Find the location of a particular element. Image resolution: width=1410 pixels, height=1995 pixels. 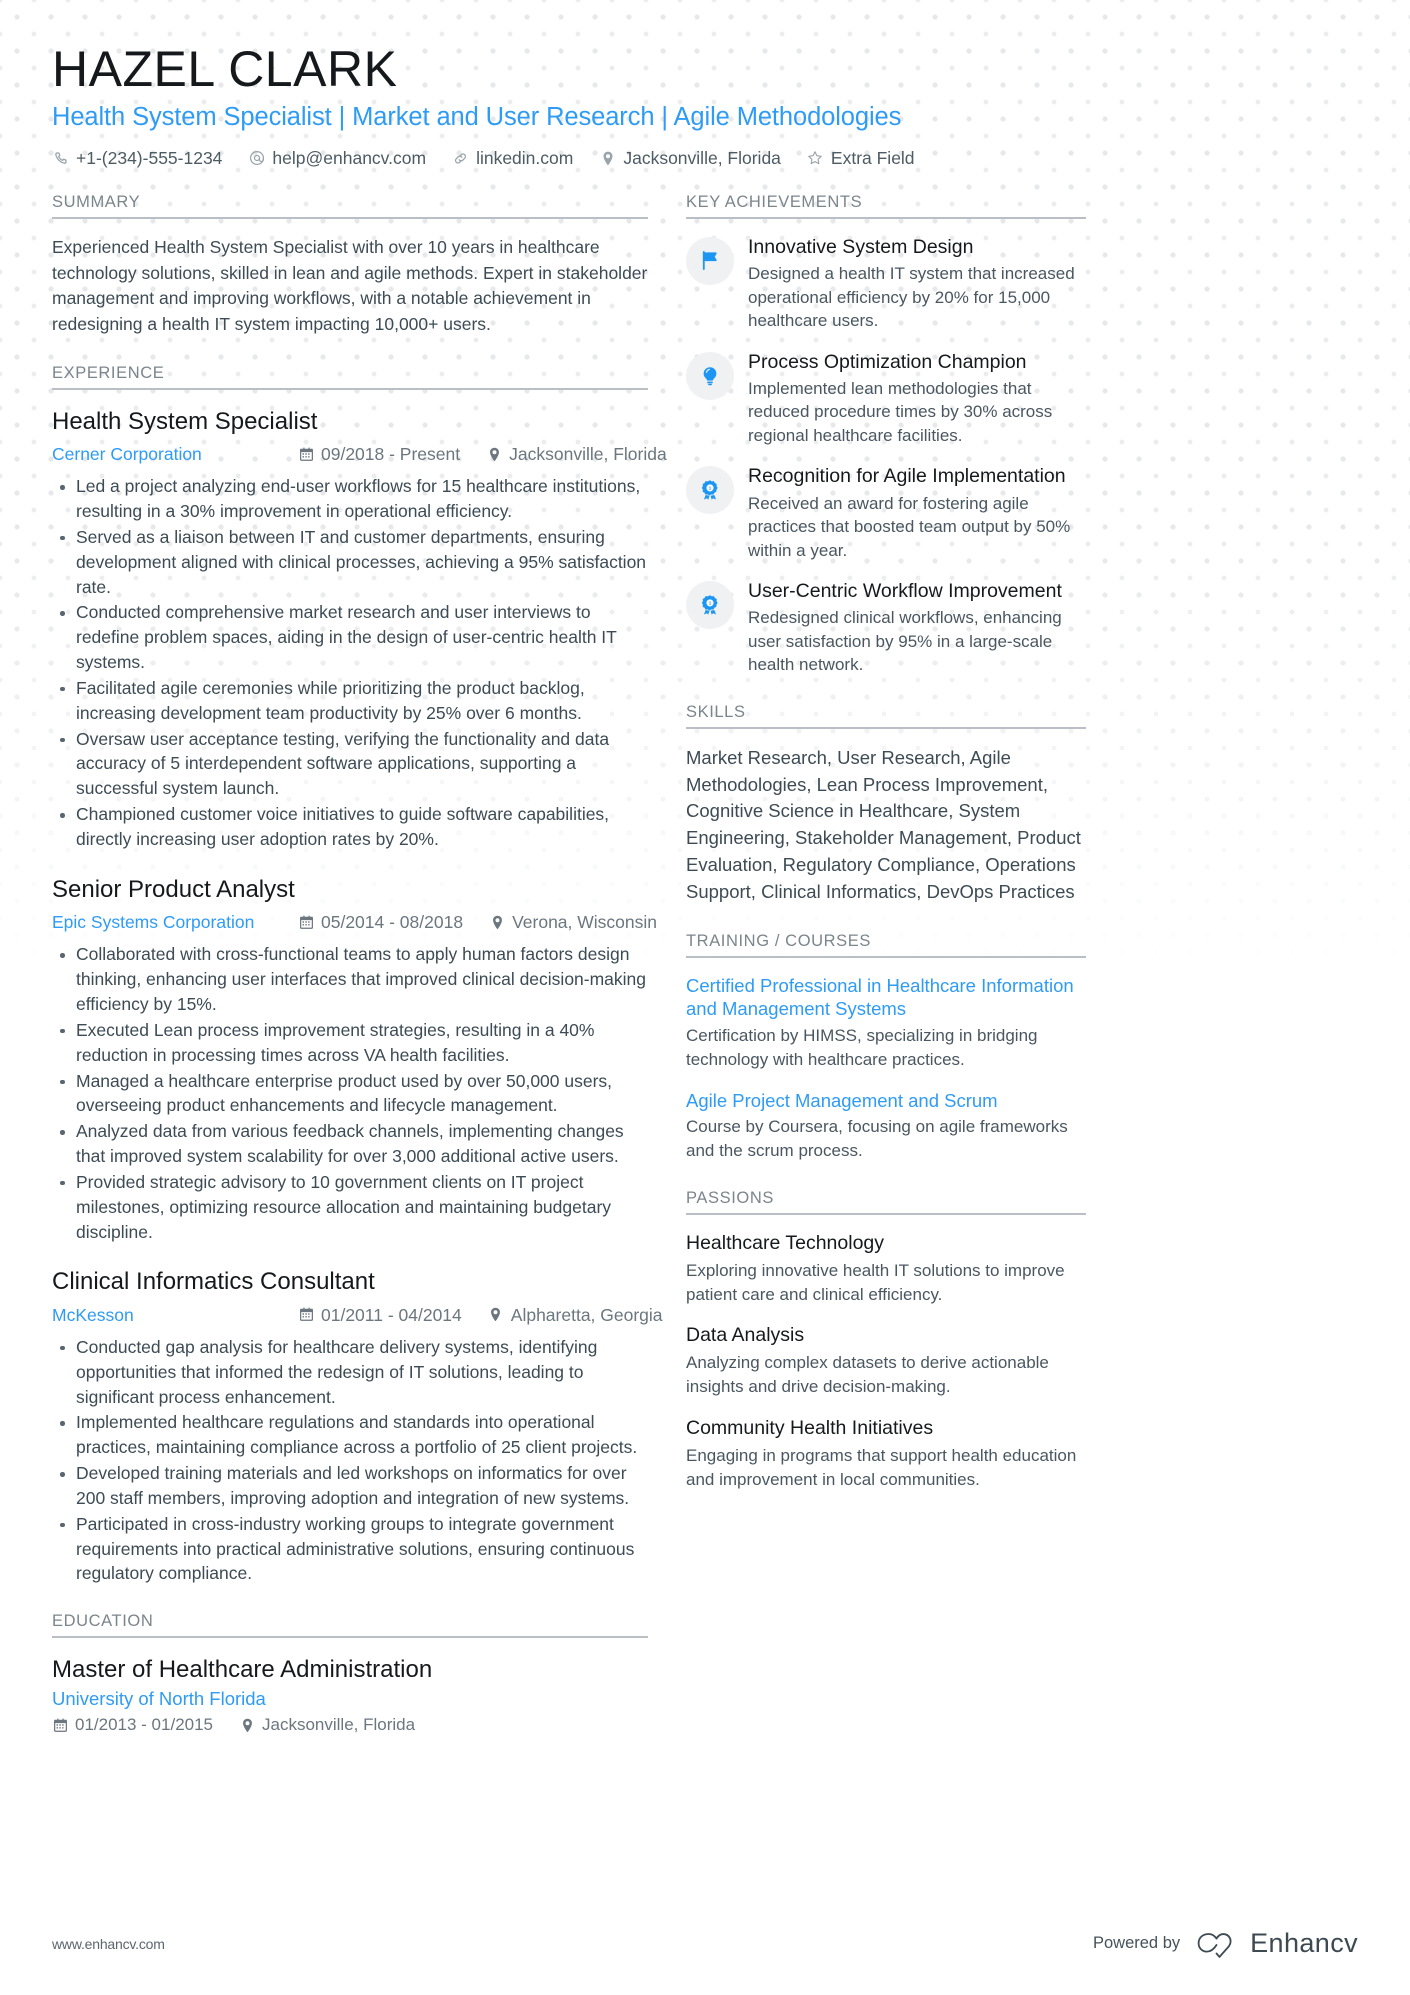

link-icon is located at coordinates (460, 158).